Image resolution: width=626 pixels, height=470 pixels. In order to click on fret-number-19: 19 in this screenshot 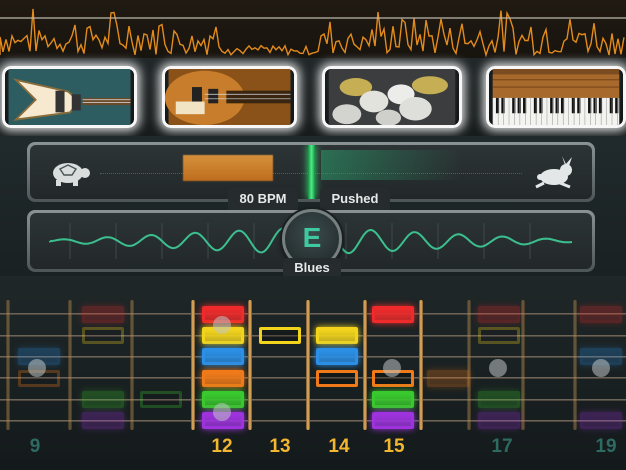, I will do `click(606, 446)`.